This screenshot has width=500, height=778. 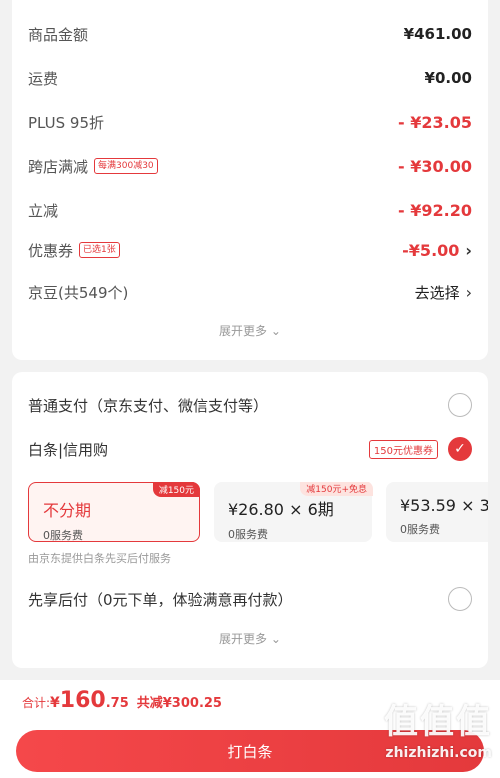 I want to click on shipping-row: 运费 ¥0.00, so click(x=250, y=78).